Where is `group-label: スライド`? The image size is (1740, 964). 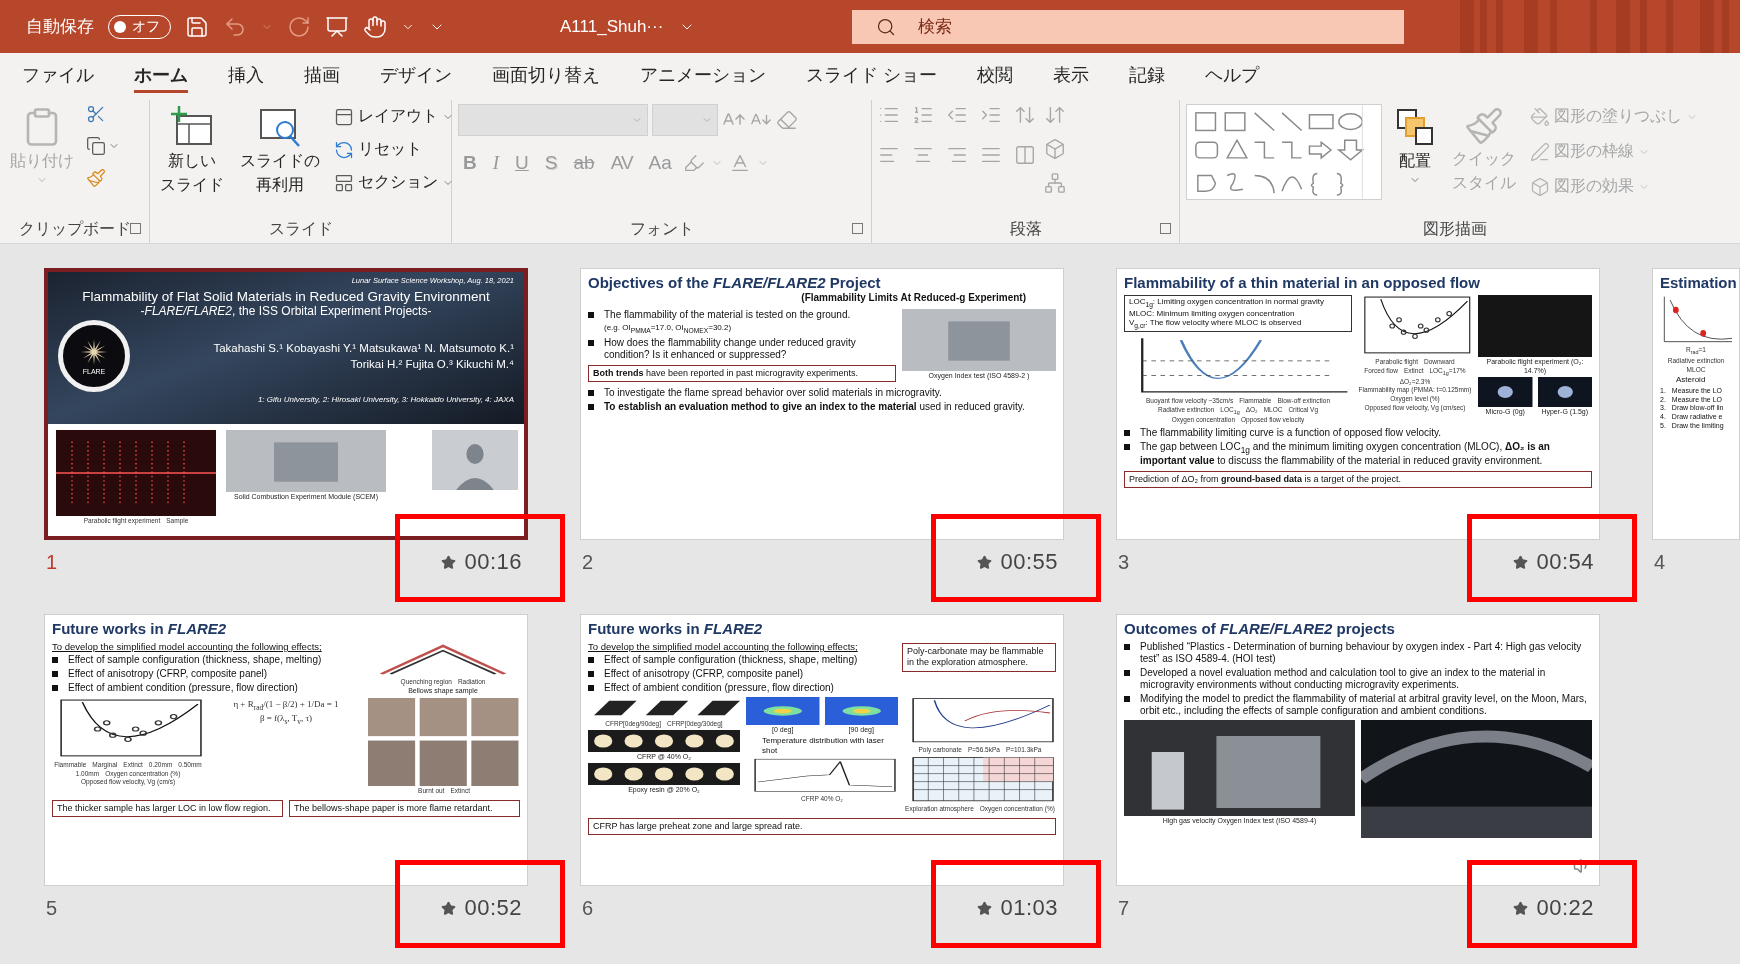 group-label: スライド is located at coordinates (300, 228).